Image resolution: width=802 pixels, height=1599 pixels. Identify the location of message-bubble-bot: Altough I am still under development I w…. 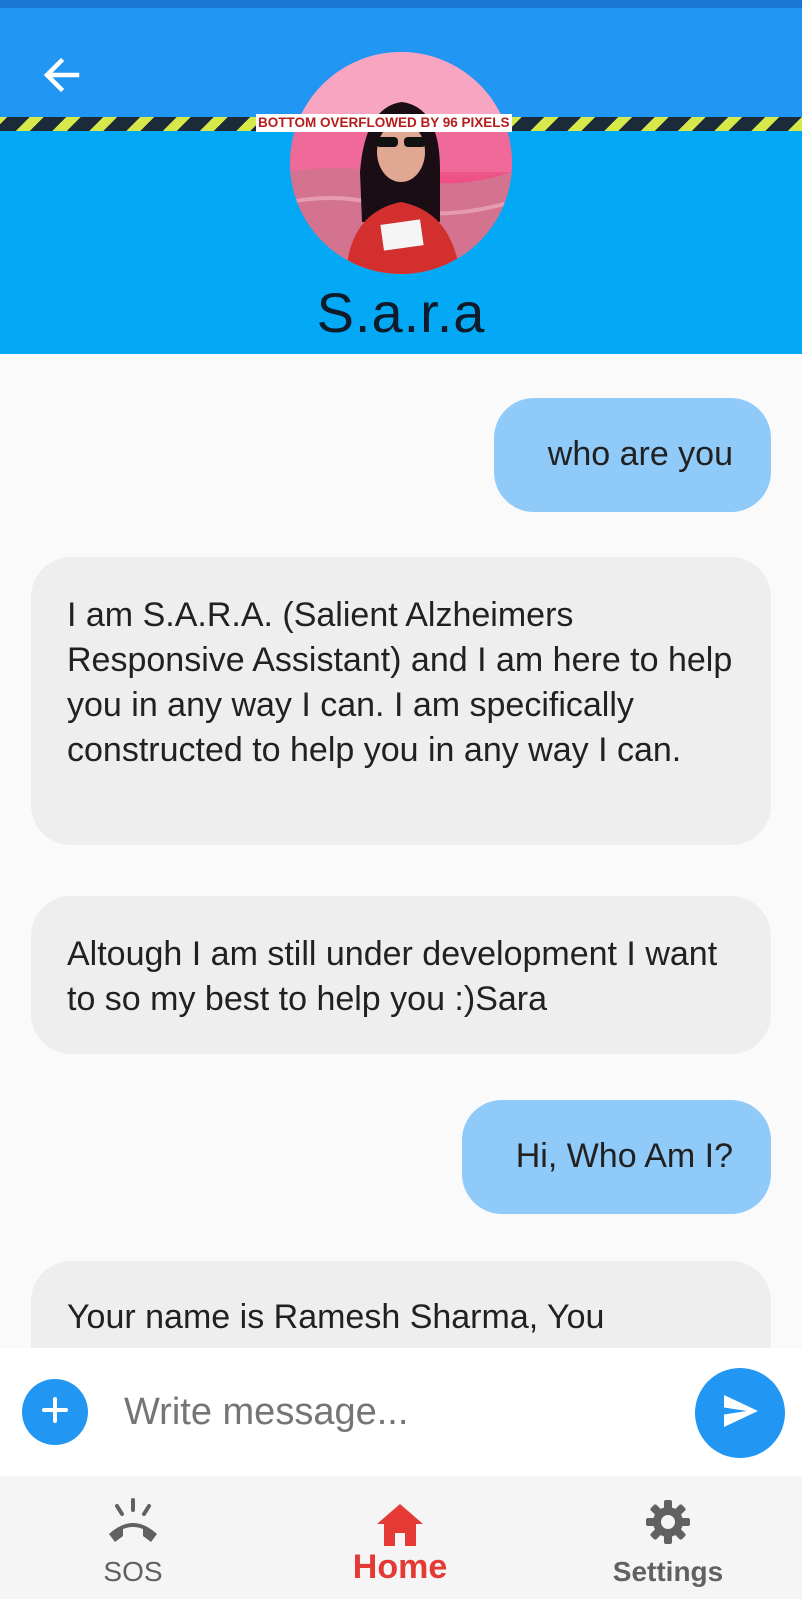
(401, 975).